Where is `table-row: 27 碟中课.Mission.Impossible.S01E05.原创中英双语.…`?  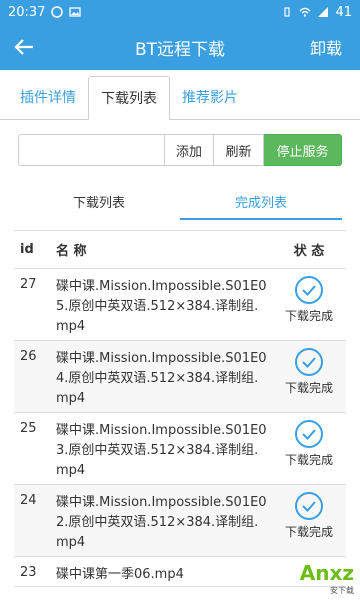 table-row: 27 碟中课.Mission.Impossible.S01E05.原创中英双语.… is located at coordinates (180, 305).